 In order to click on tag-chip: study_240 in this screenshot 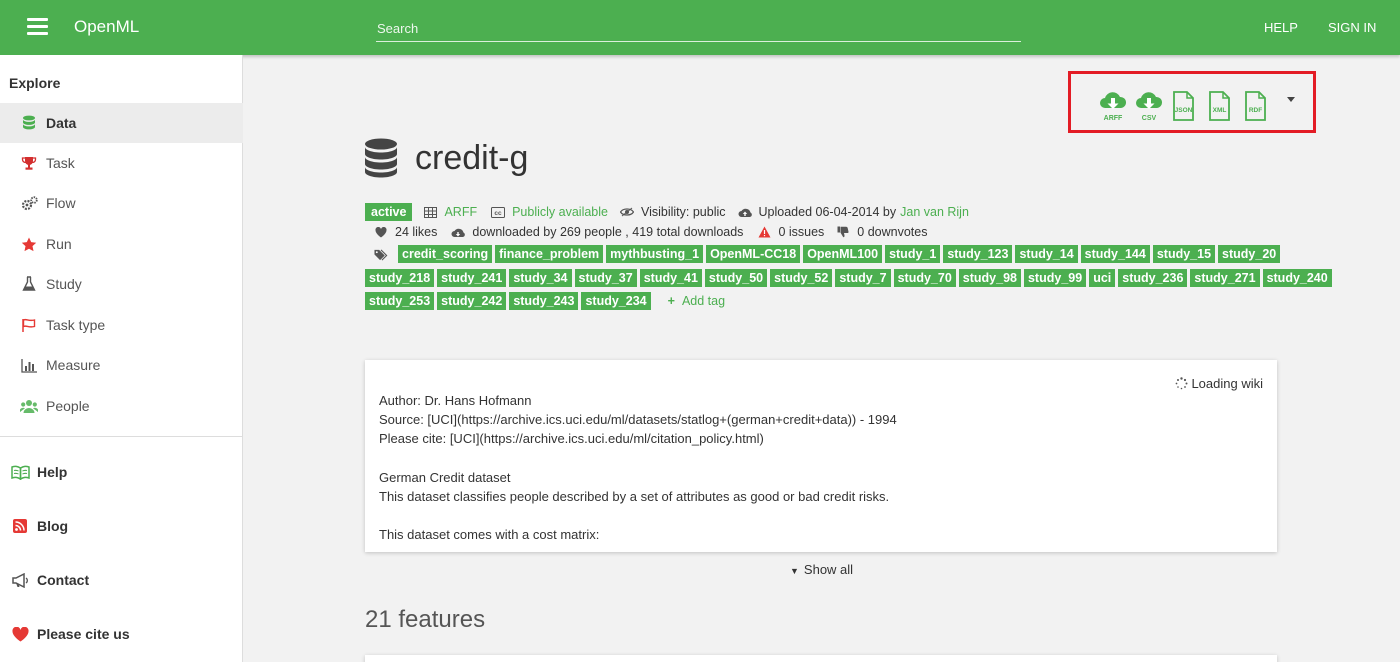, I will do `click(1297, 278)`.